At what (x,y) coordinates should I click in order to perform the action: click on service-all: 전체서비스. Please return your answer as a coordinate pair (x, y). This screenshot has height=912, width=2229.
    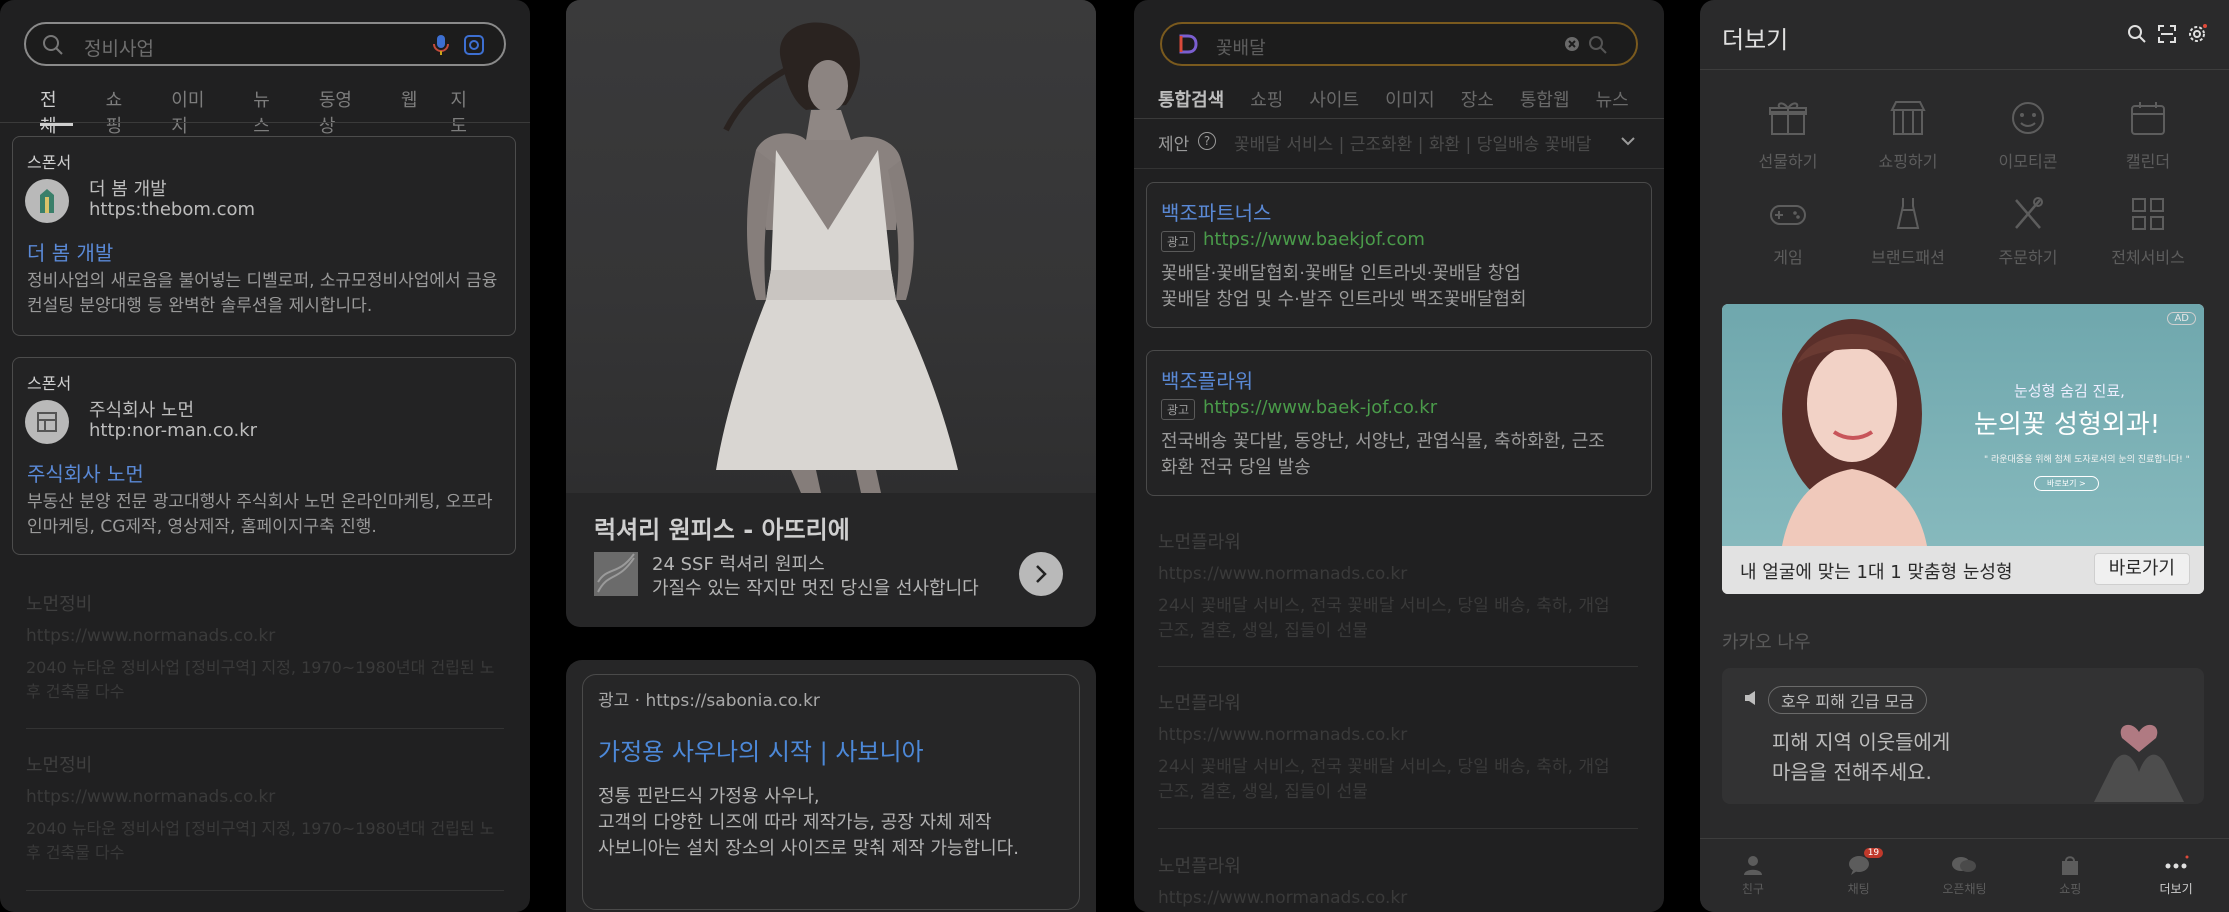
    Looking at the image, I should click on (2148, 230).